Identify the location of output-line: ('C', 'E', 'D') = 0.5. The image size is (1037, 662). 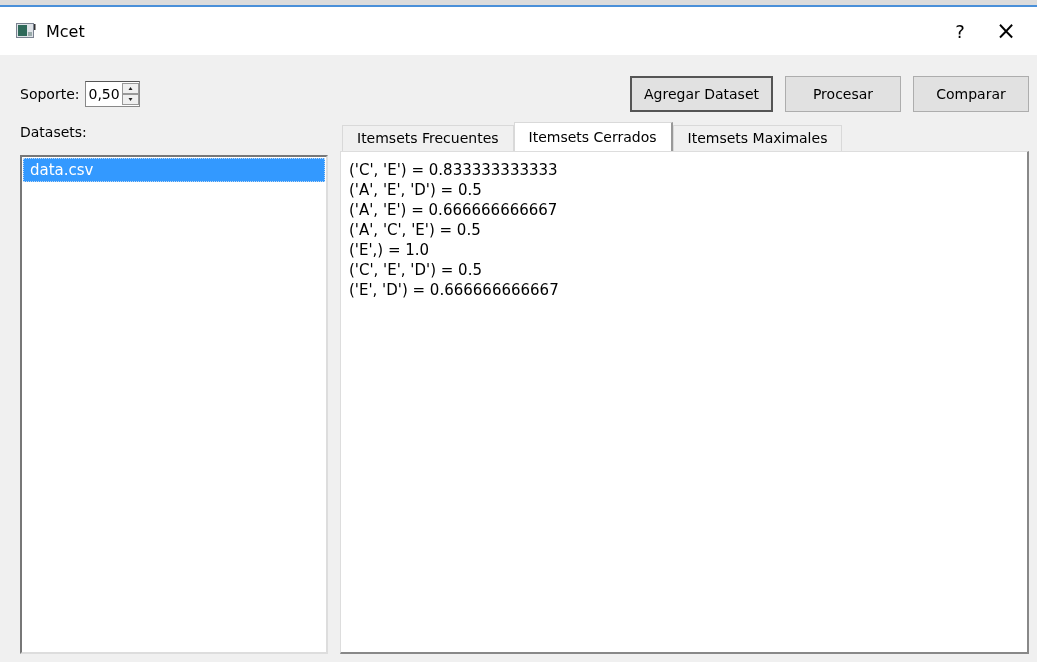
(416, 270).